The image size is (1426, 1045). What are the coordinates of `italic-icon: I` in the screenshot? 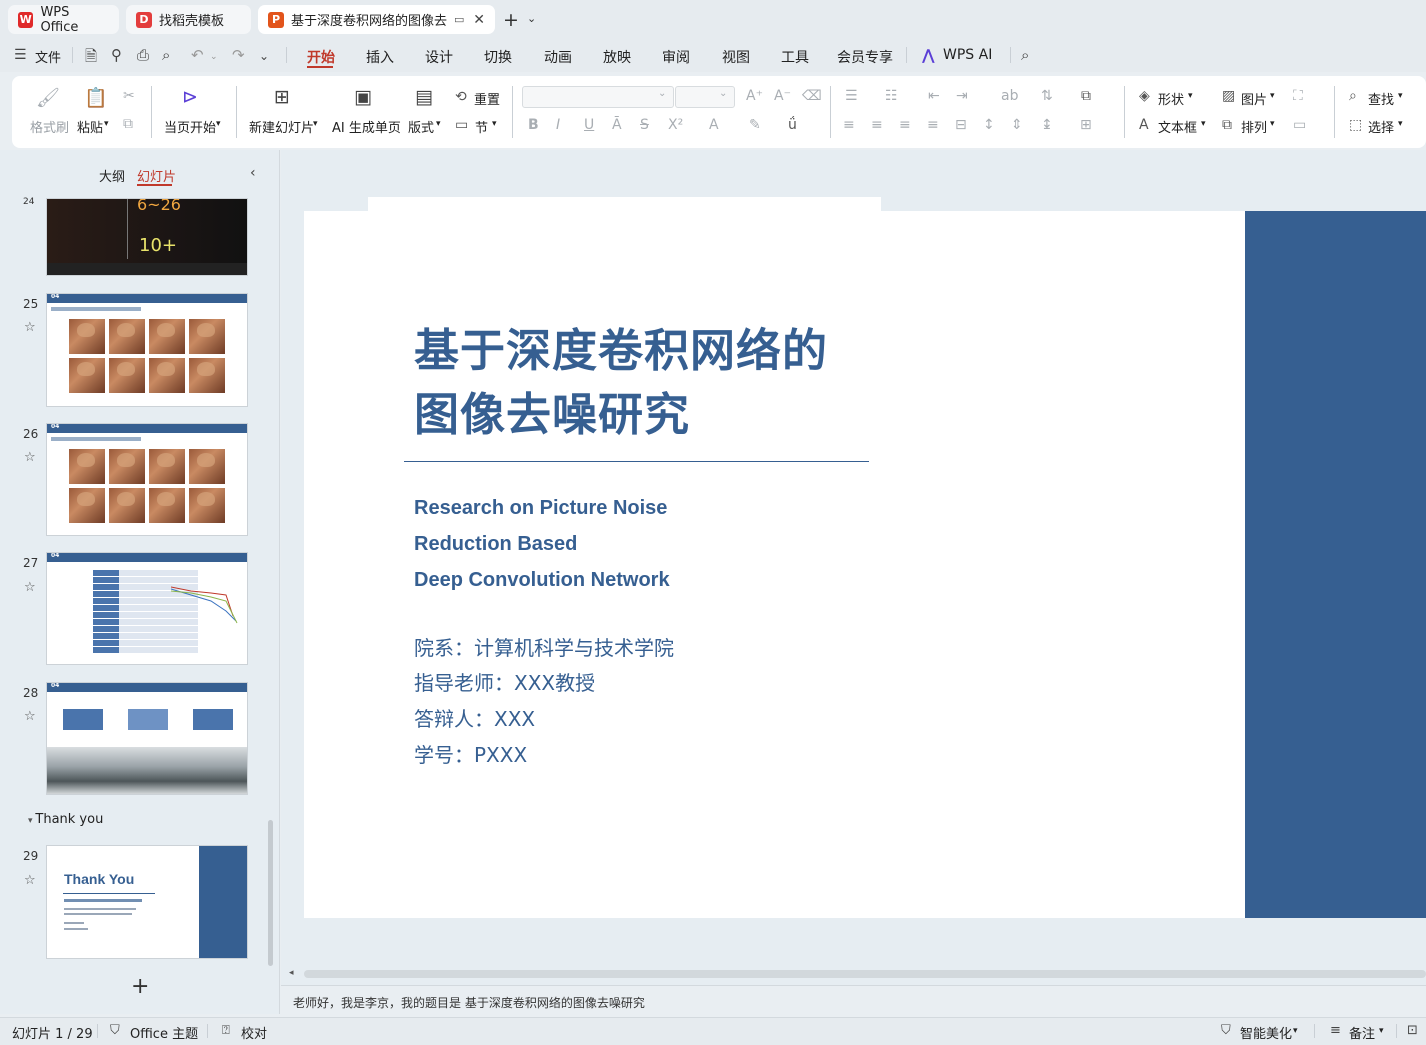 It's located at (558, 125).